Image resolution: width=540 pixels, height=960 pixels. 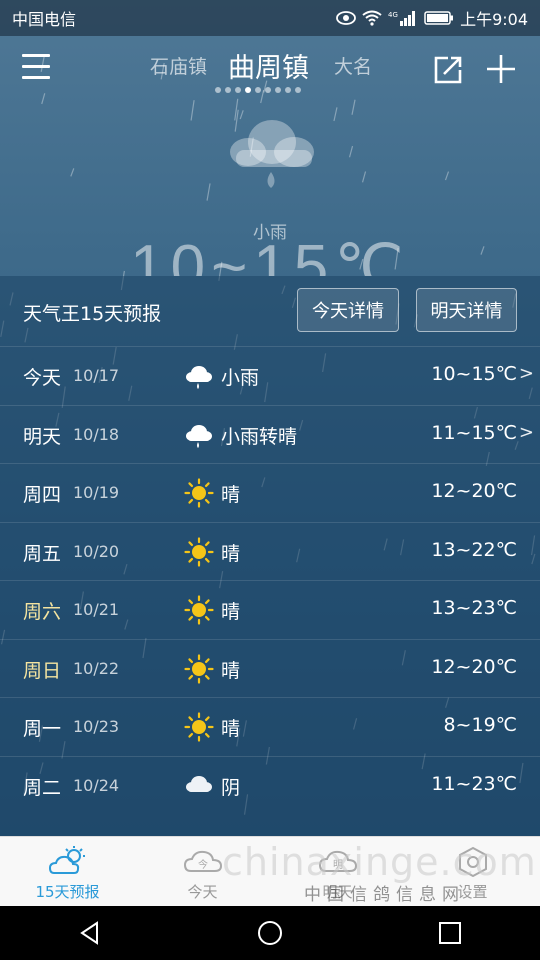 I want to click on tab-2: 明明天, so click(x=337, y=872).